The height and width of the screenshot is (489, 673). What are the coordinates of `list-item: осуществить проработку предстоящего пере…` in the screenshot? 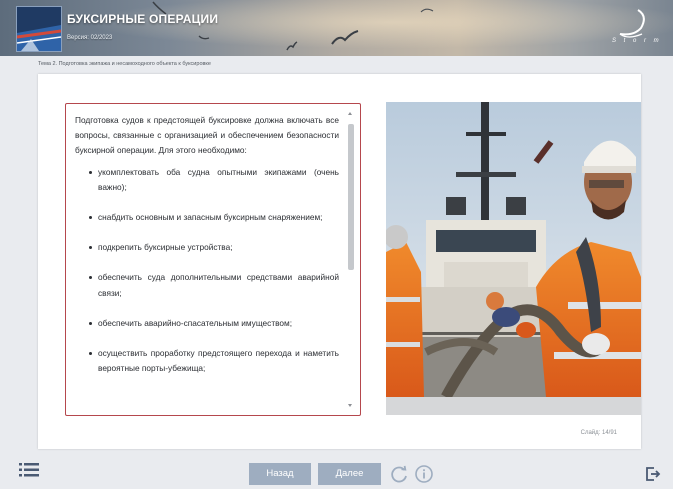 It's located at (214, 361).